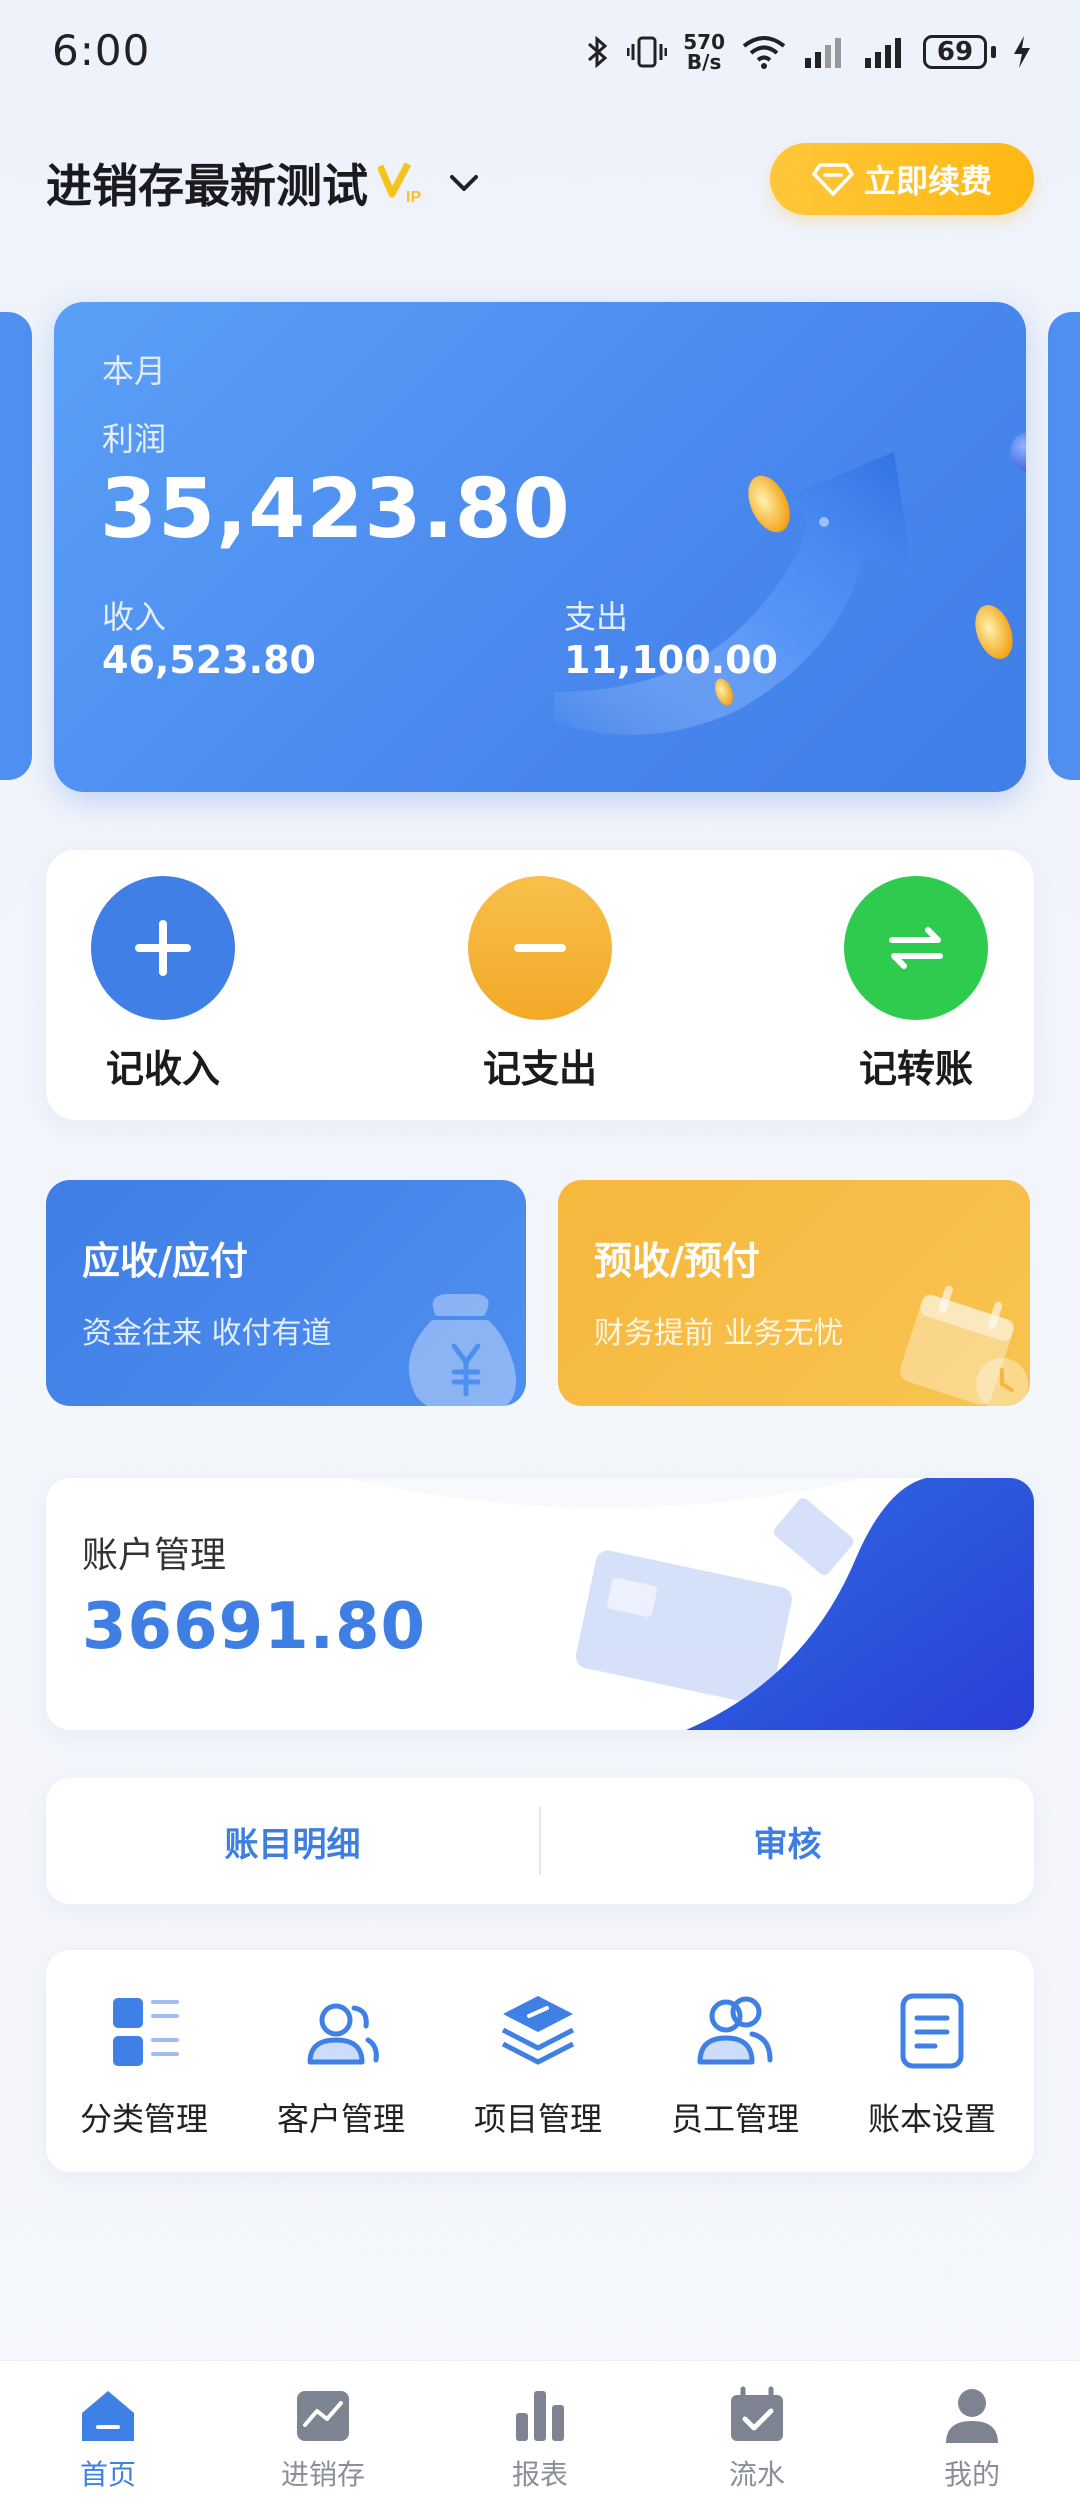  I want to click on transfer-icon, so click(916, 948).